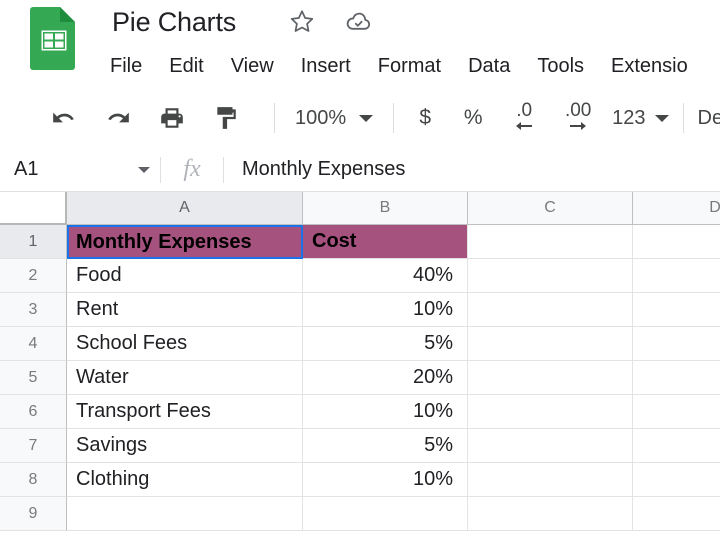  What do you see at coordinates (385, 378) in the screenshot?
I see `cell-b5: 20%` at bounding box center [385, 378].